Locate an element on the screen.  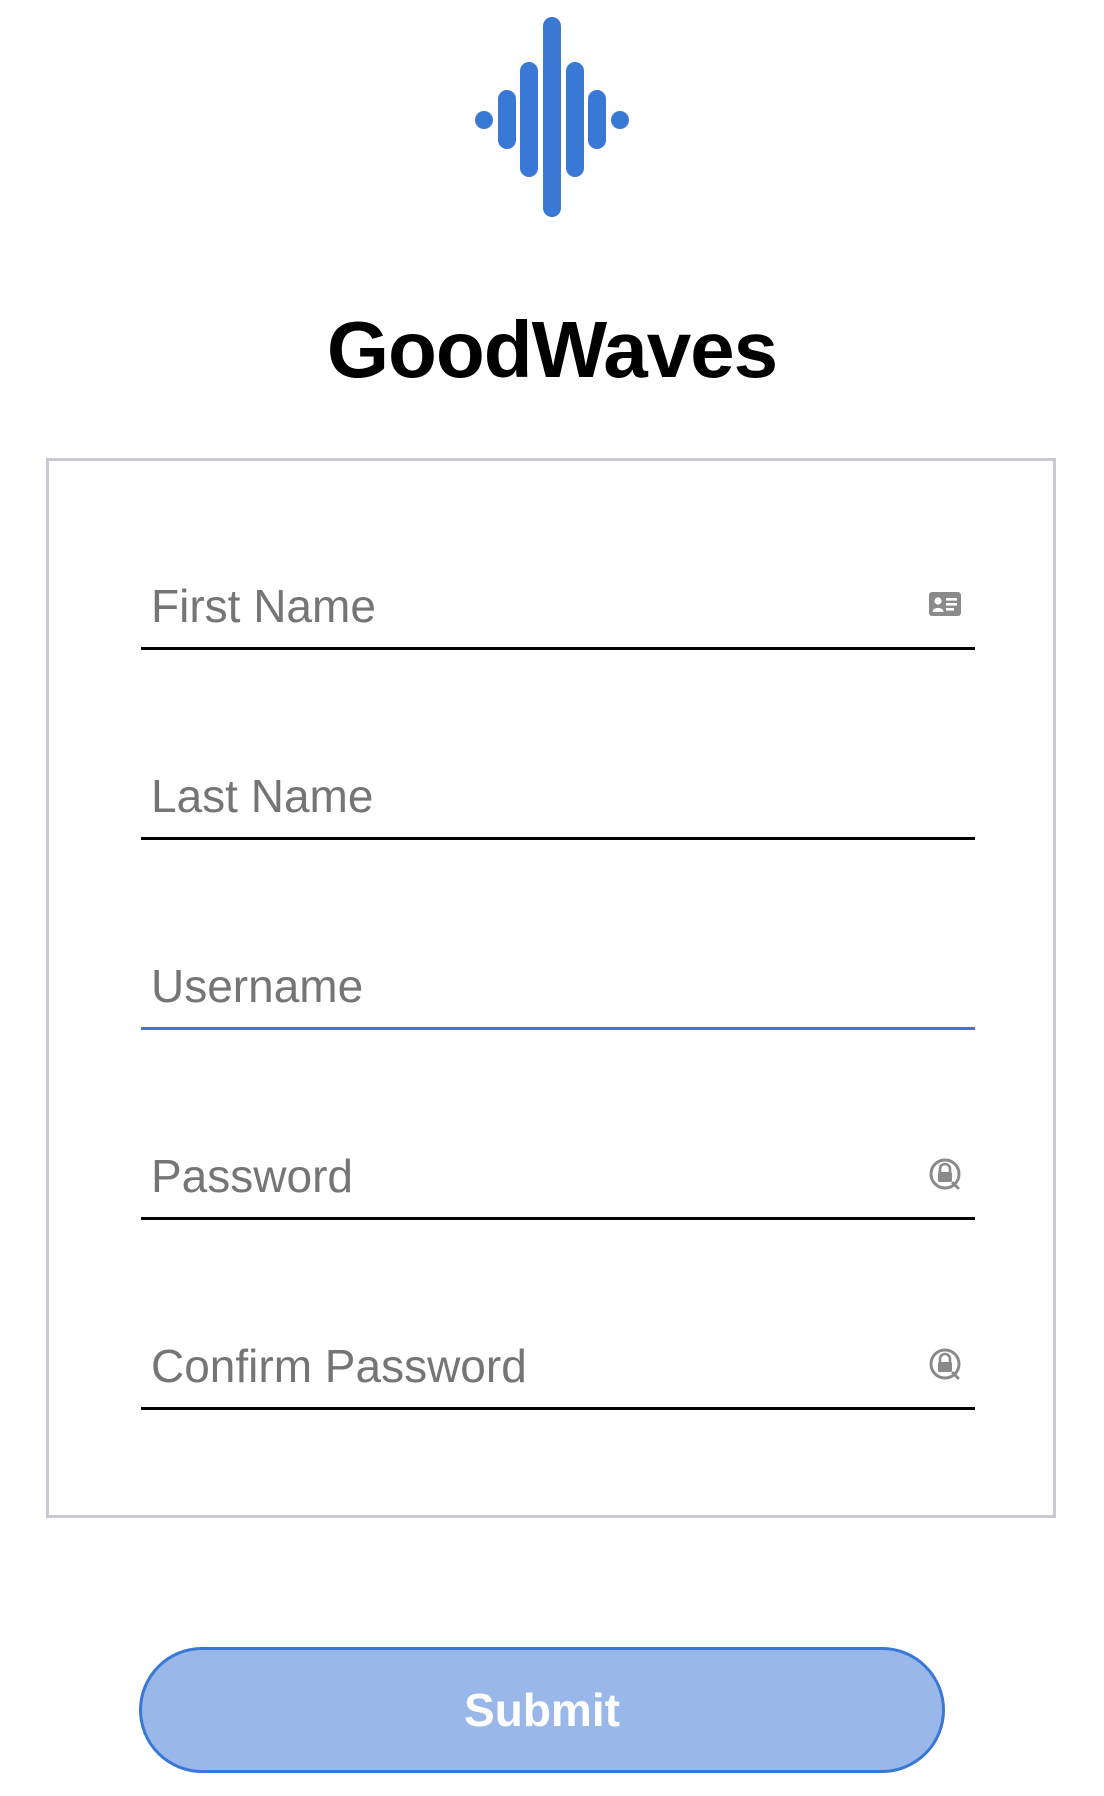
soundwave-logo-icon is located at coordinates (552, 117).